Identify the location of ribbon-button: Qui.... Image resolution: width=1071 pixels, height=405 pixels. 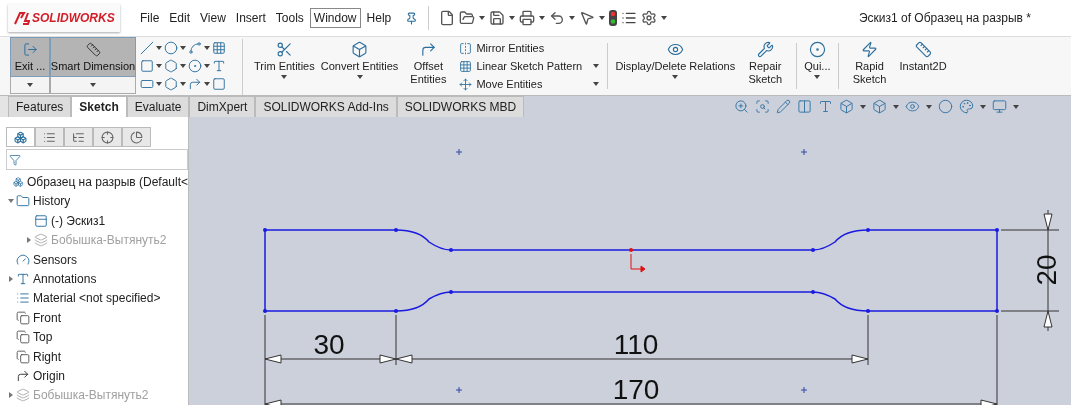
(817, 66).